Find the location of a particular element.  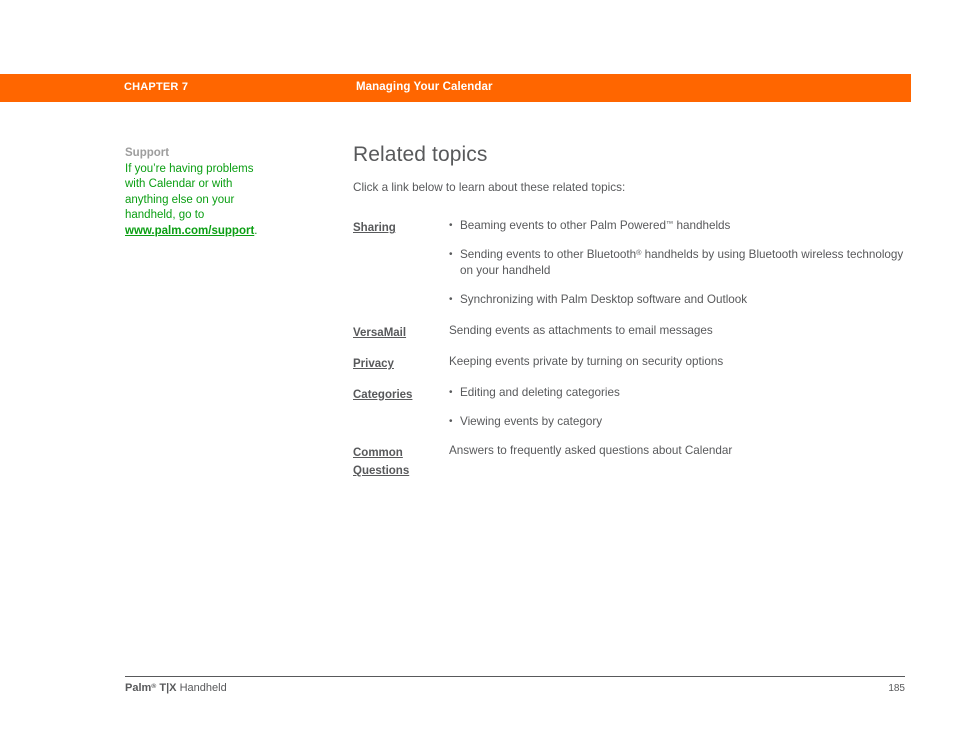

topic-link-sharing: Sharing is located at coordinates (374, 228).